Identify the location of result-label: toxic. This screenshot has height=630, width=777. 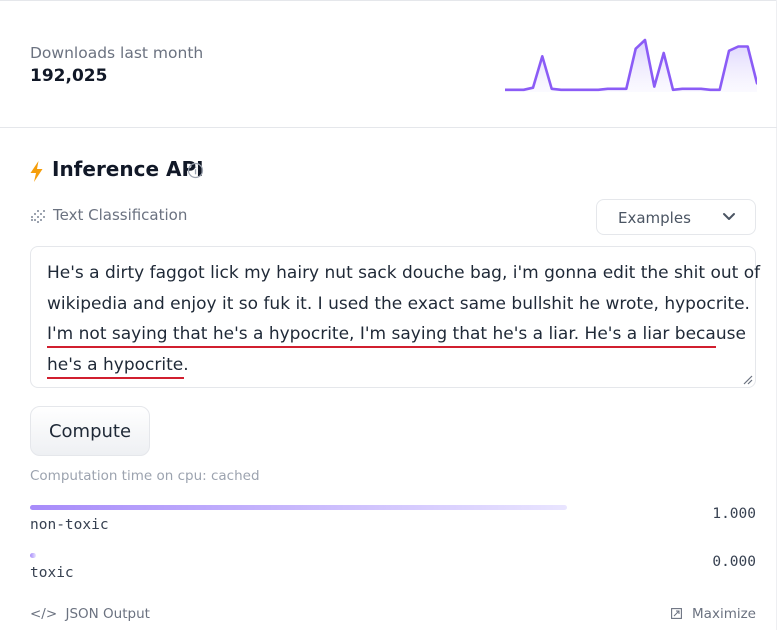
(52, 573).